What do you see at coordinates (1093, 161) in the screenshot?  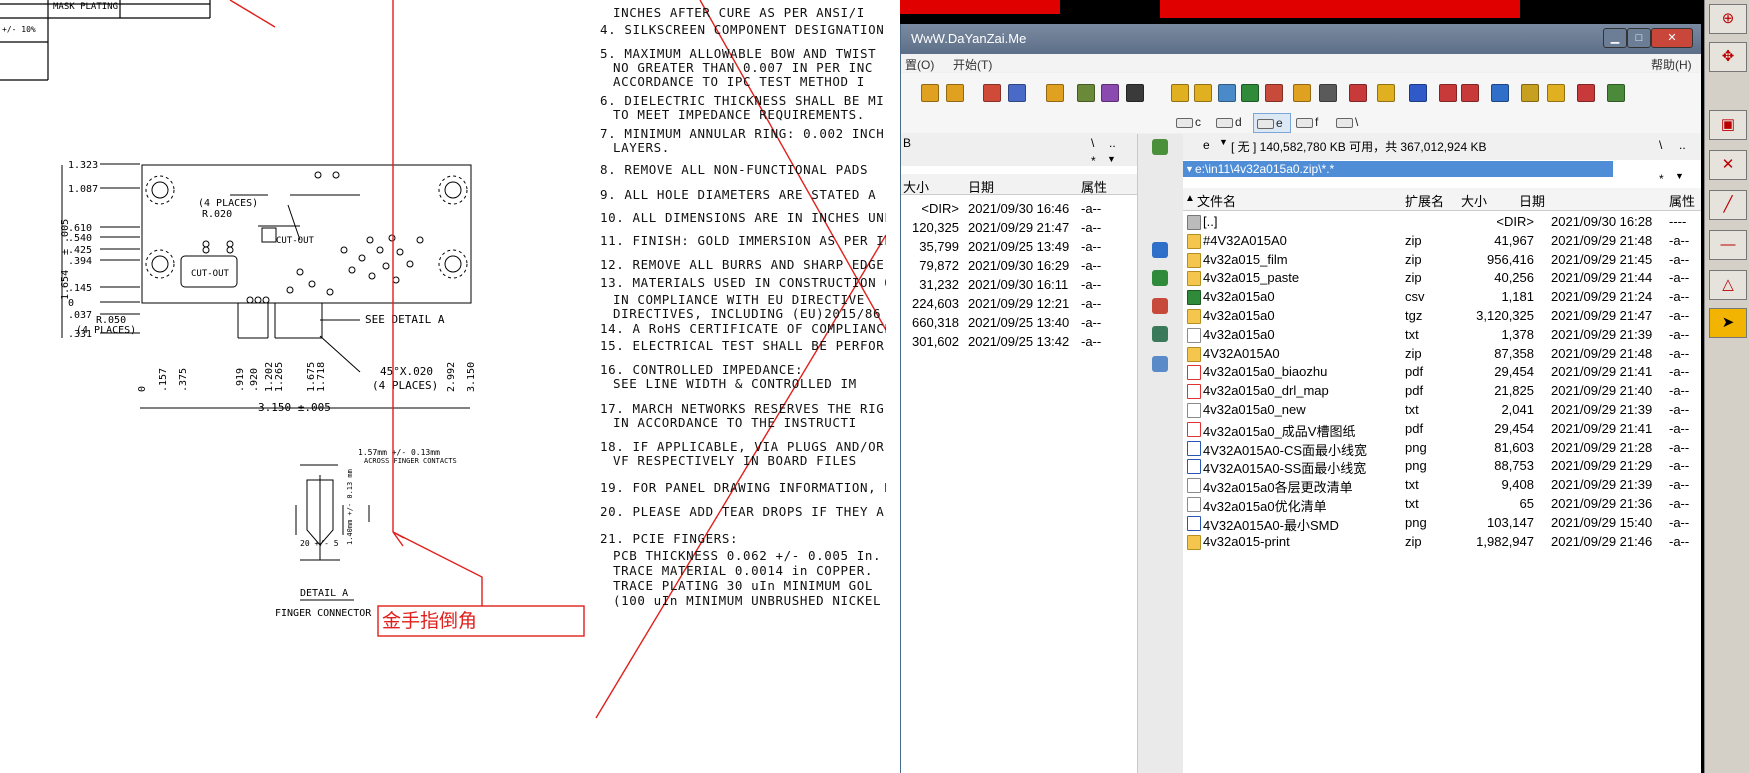 I see `left-filter: *` at bounding box center [1093, 161].